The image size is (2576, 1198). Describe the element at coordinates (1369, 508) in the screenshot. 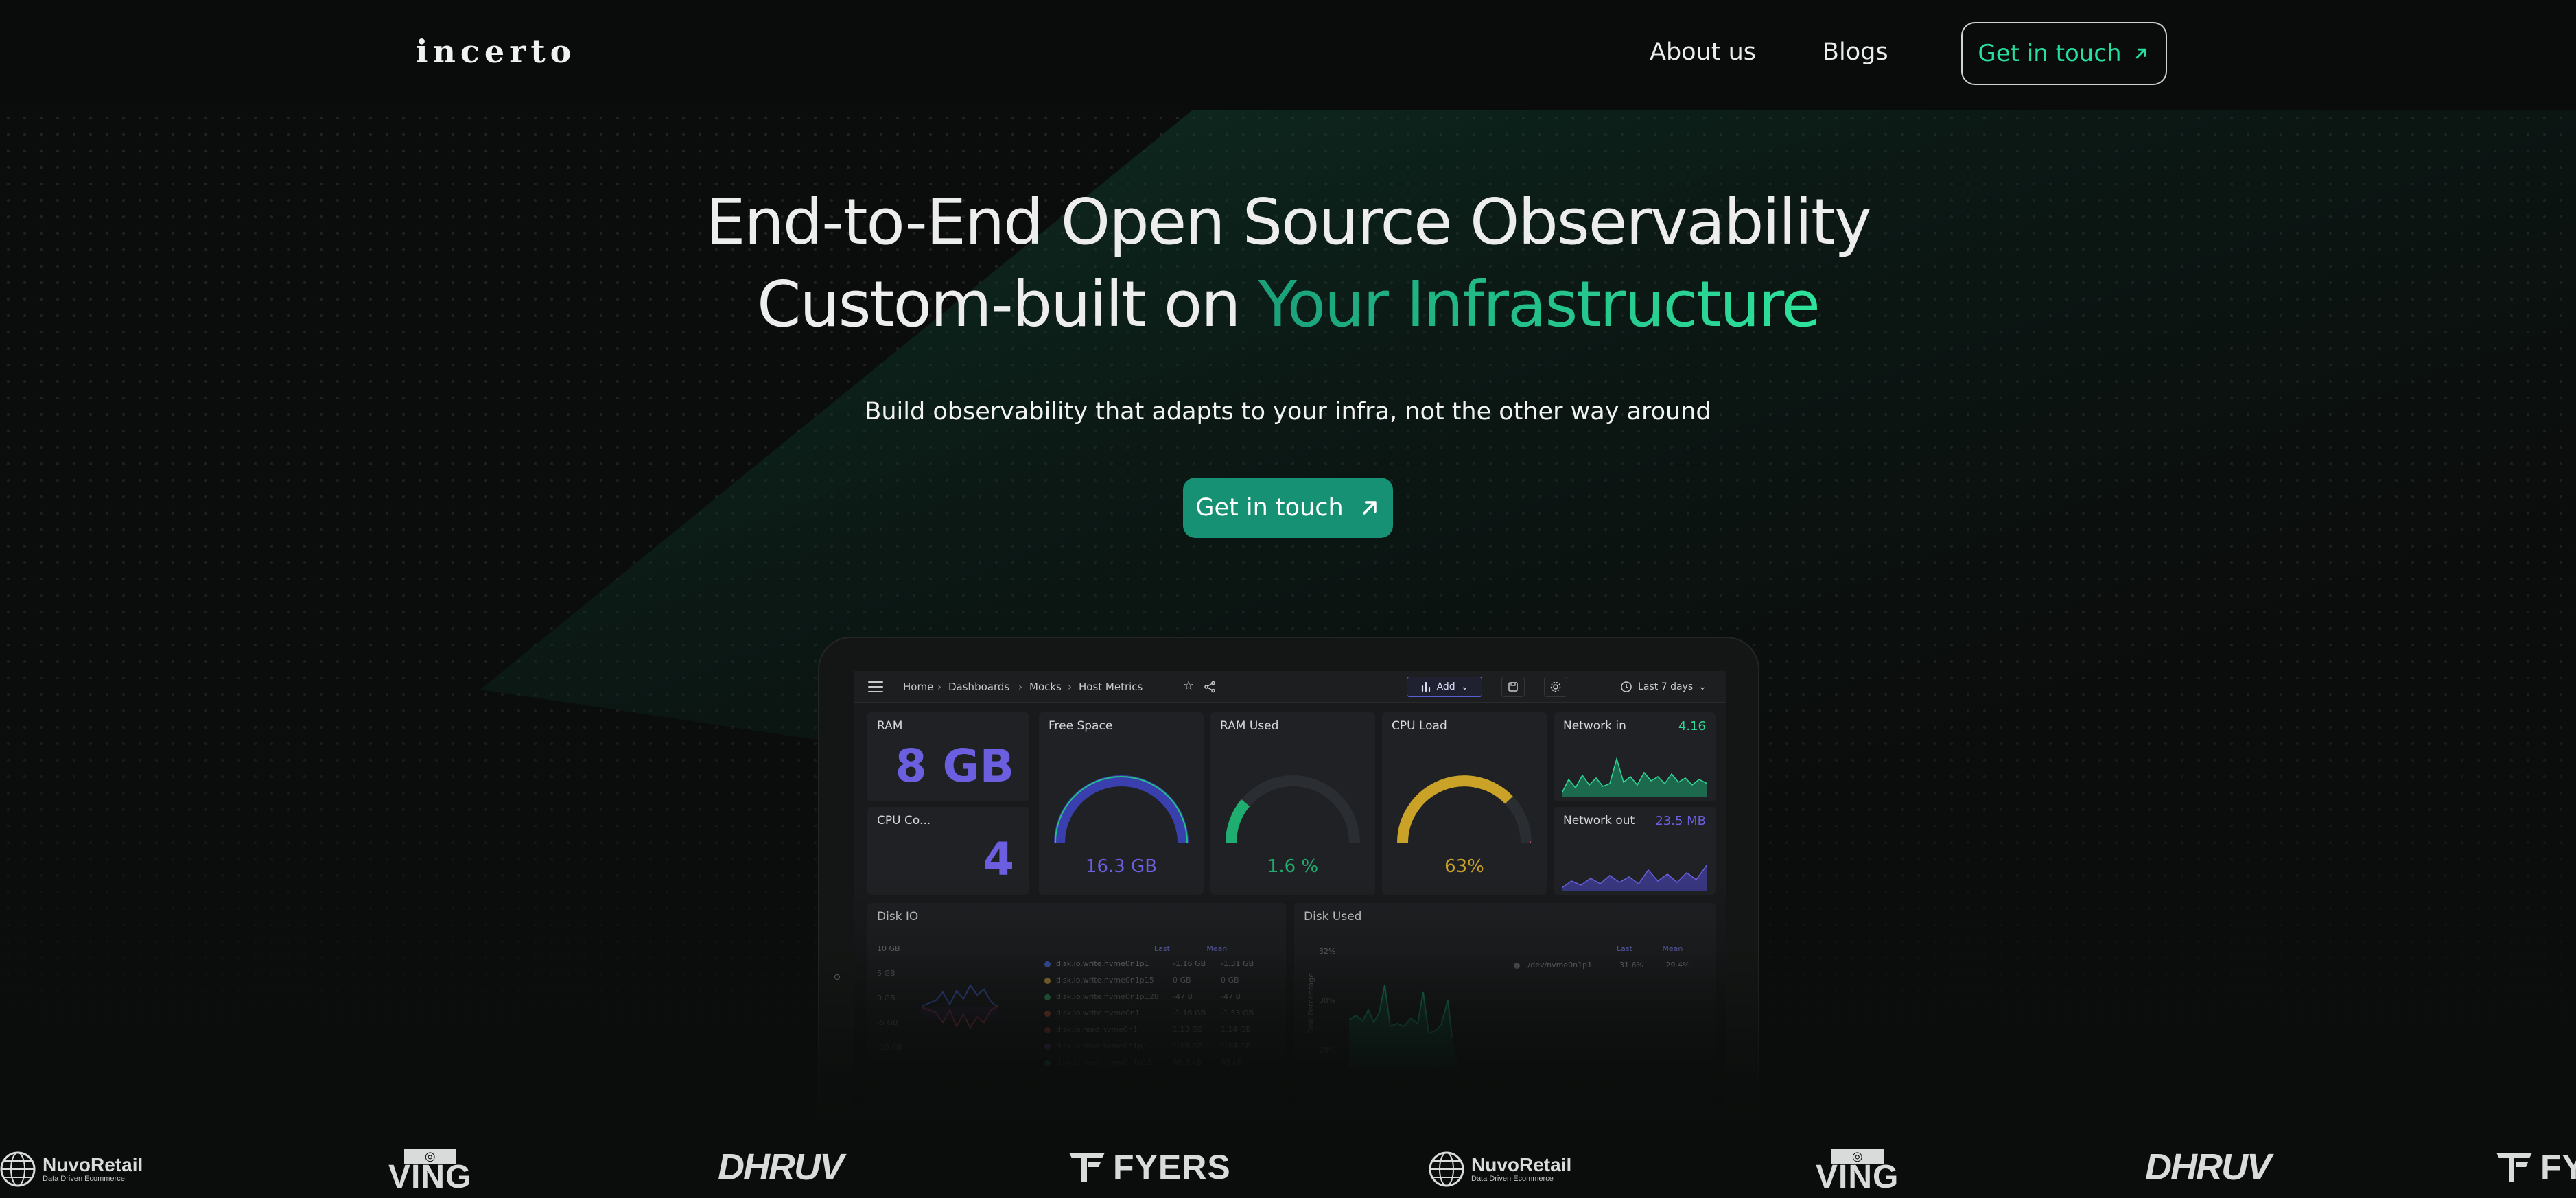

I see `arrow-up-right-icon` at that location.